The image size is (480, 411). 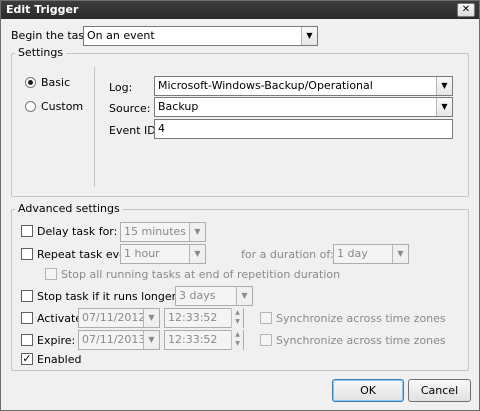 I want to click on activate-checkbox, so click(x=27, y=318).